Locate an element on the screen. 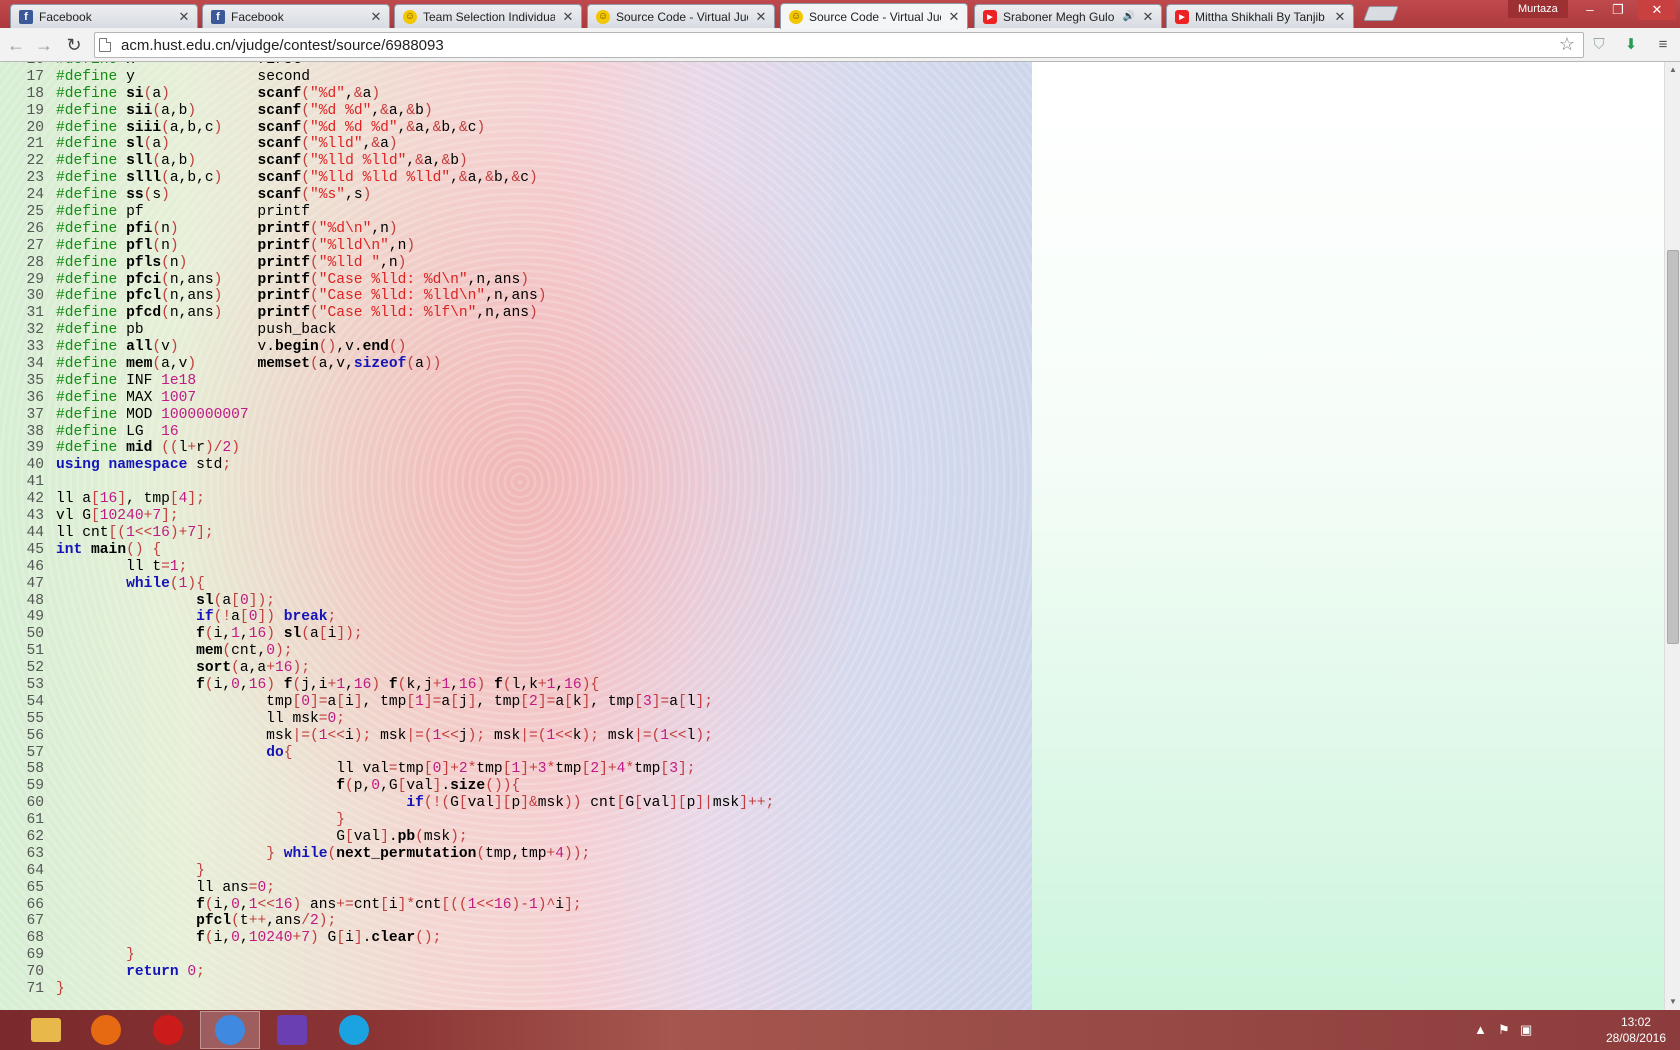  code-line: 37 #define MOD 1000000007 is located at coordinates (516, 415).